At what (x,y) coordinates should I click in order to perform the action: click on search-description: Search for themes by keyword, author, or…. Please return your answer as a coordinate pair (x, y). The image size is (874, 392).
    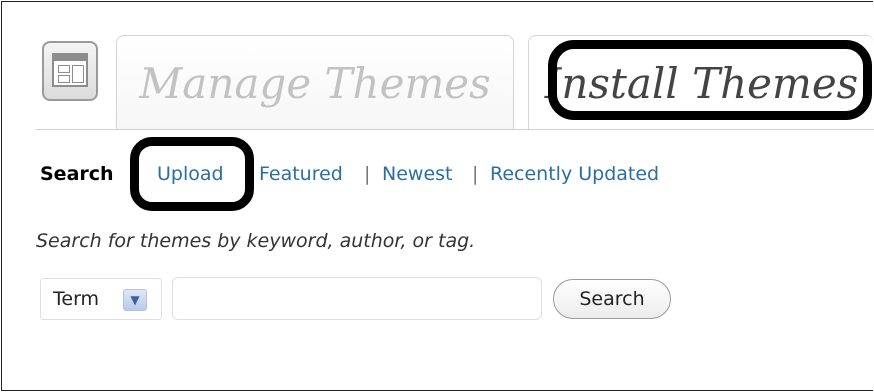
    Looking at the image, I should click on (256, 241).